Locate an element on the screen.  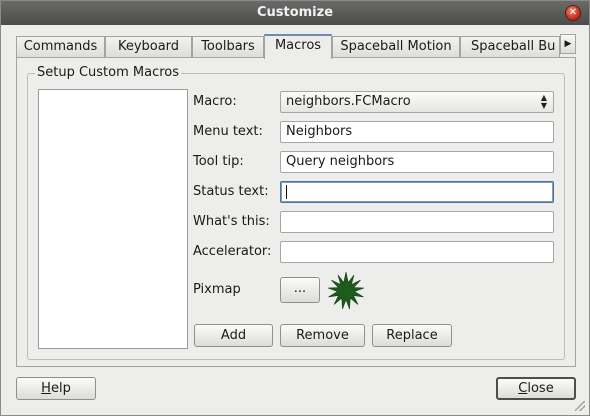
help-button: Help is located at coordinates (56, 388).